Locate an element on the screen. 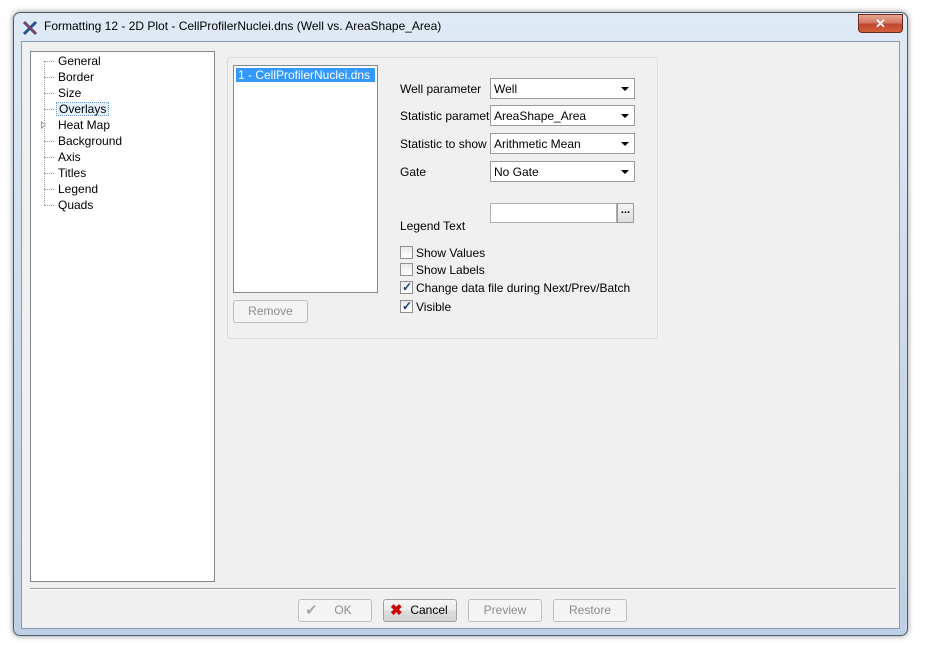  tree-item-background: Background is located at coordinates (121, 141).